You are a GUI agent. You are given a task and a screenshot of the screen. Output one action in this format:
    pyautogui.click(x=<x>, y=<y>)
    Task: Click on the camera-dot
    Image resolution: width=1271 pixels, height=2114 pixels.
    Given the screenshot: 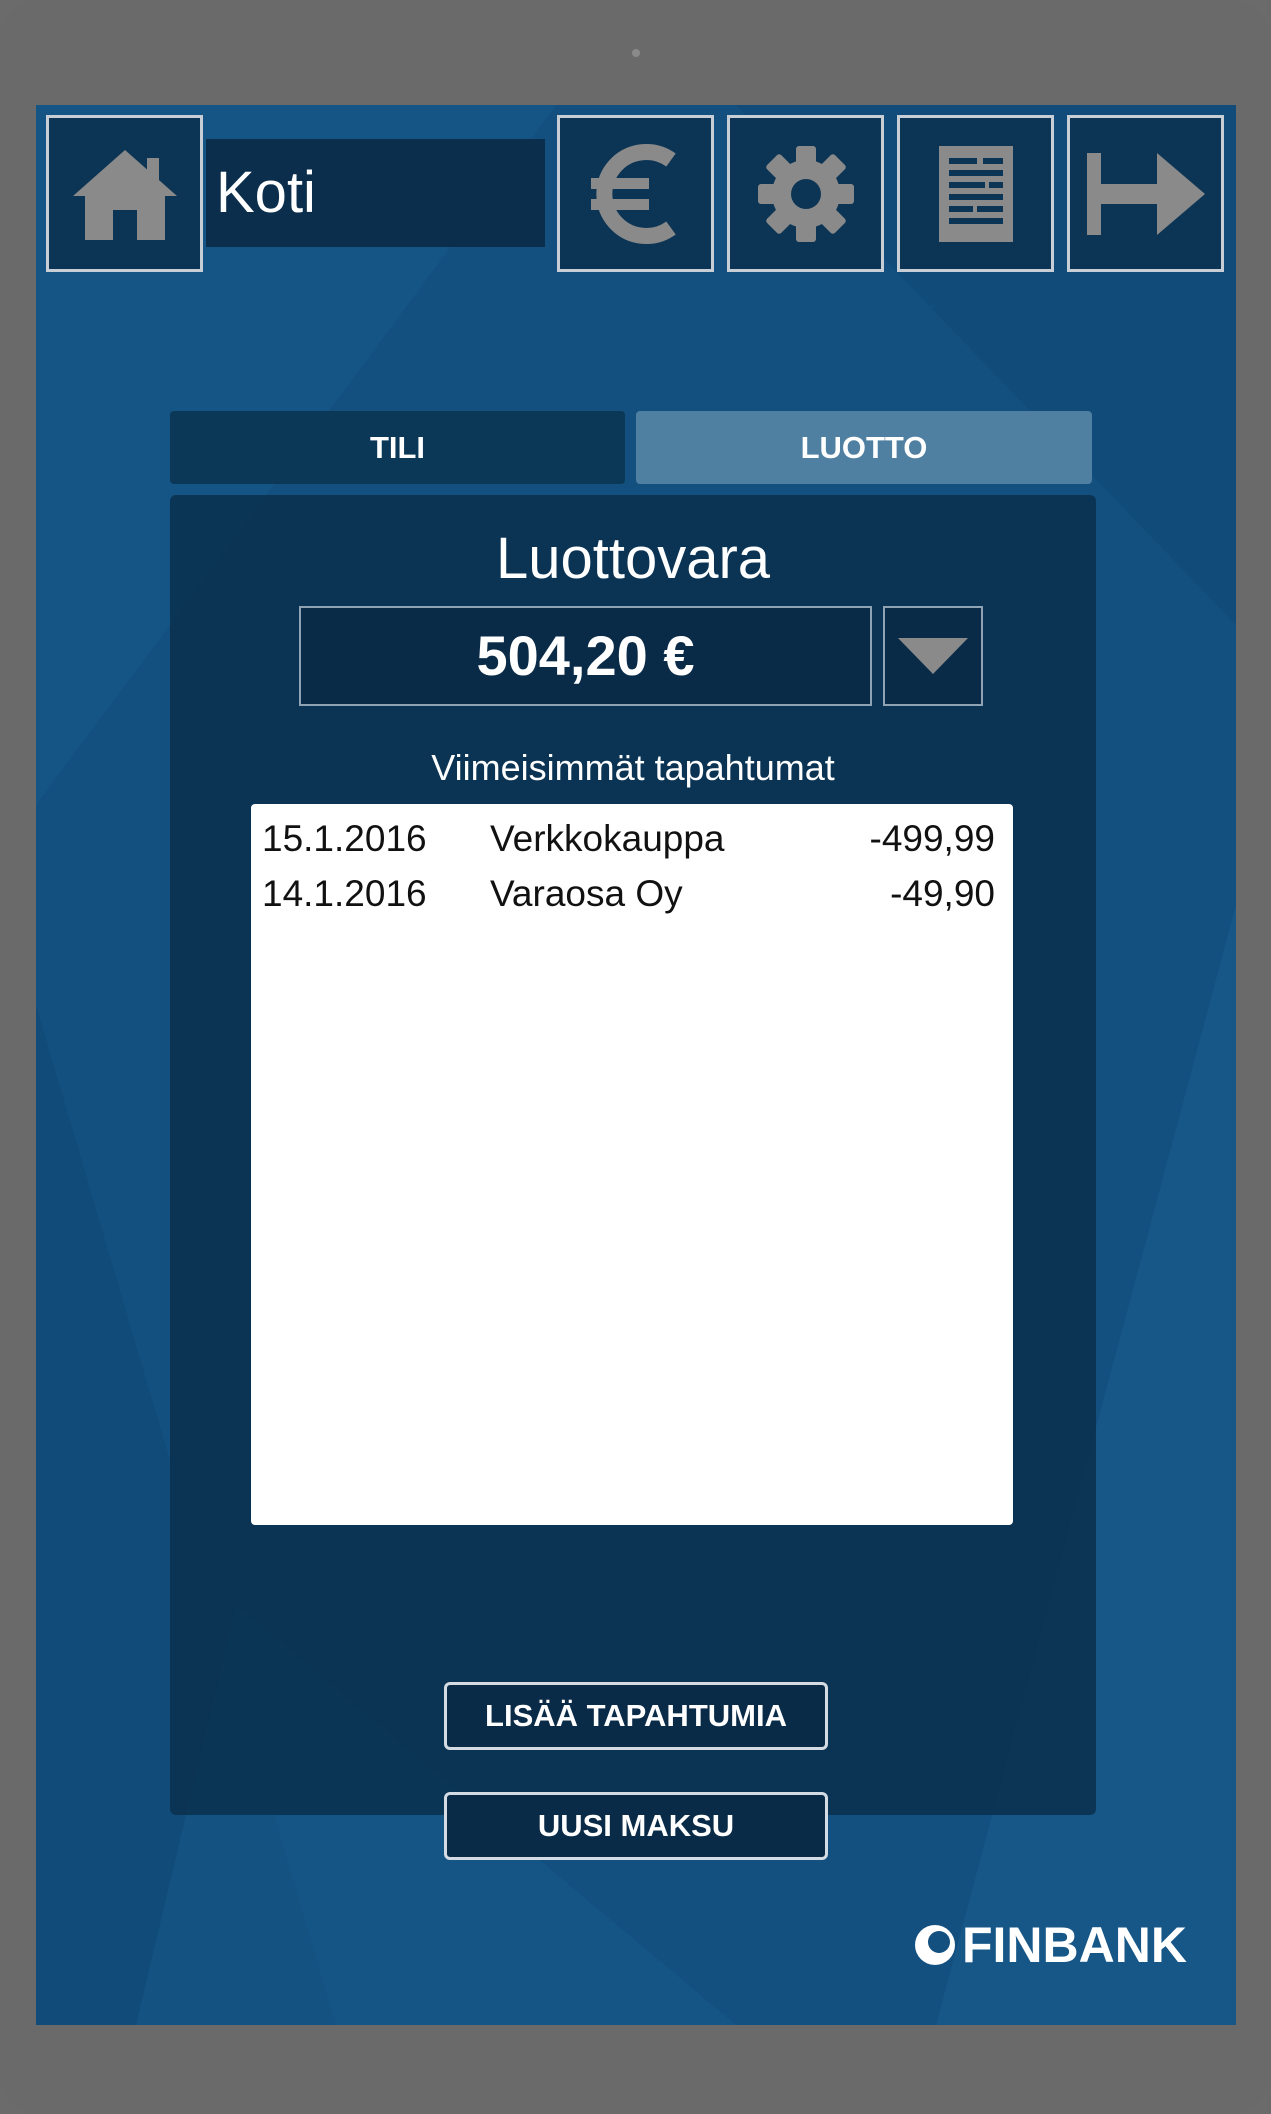 What is the action you would take?
    pyautogui.click(x=636, y=53)
    